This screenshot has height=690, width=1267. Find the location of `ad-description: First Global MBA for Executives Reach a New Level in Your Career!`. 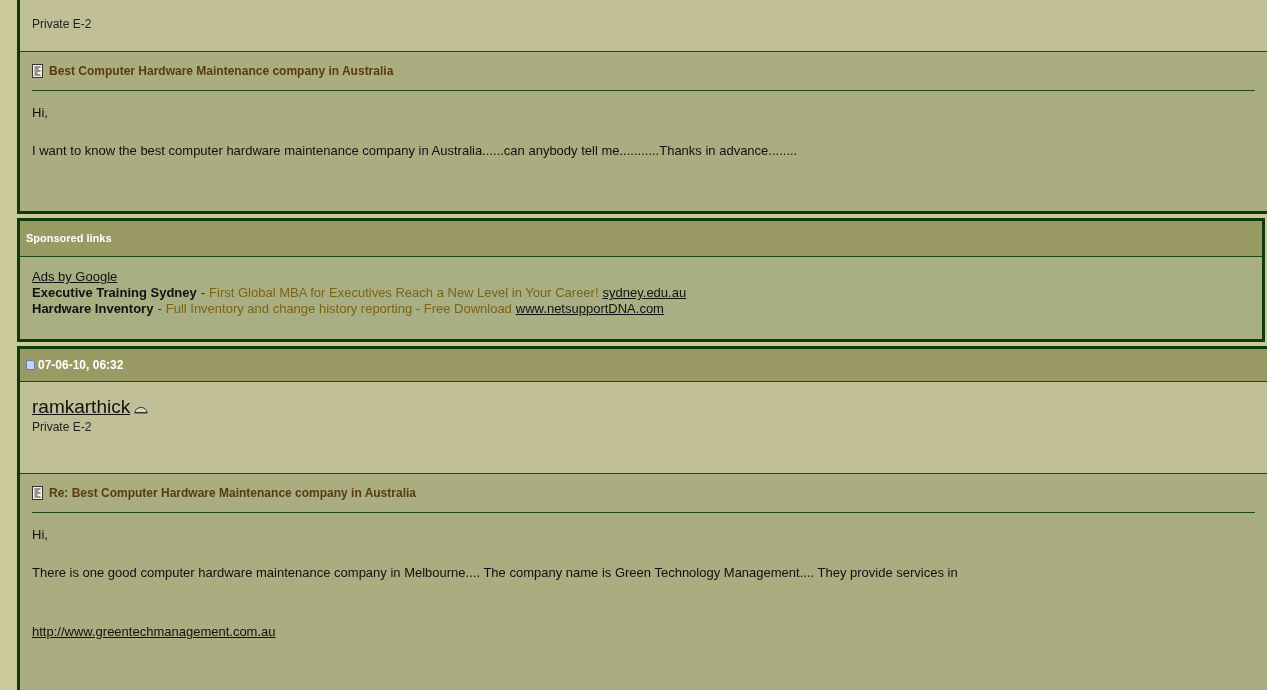

ad-description: First Global MBA for Executives Reach a New Level in Your Career! is located at coordinates (404, 293).